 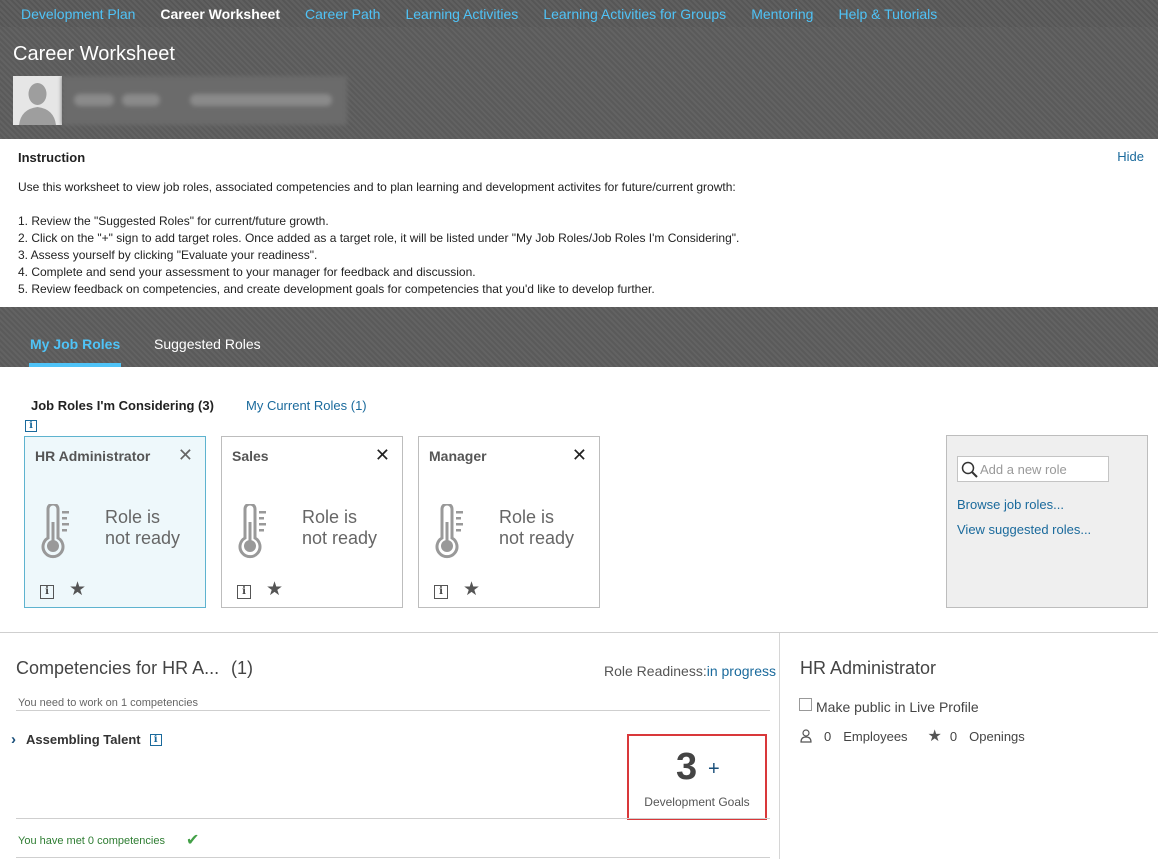 I want to click on tab-suggested-roles: Suggested Roles, so click(x=207, y=344).